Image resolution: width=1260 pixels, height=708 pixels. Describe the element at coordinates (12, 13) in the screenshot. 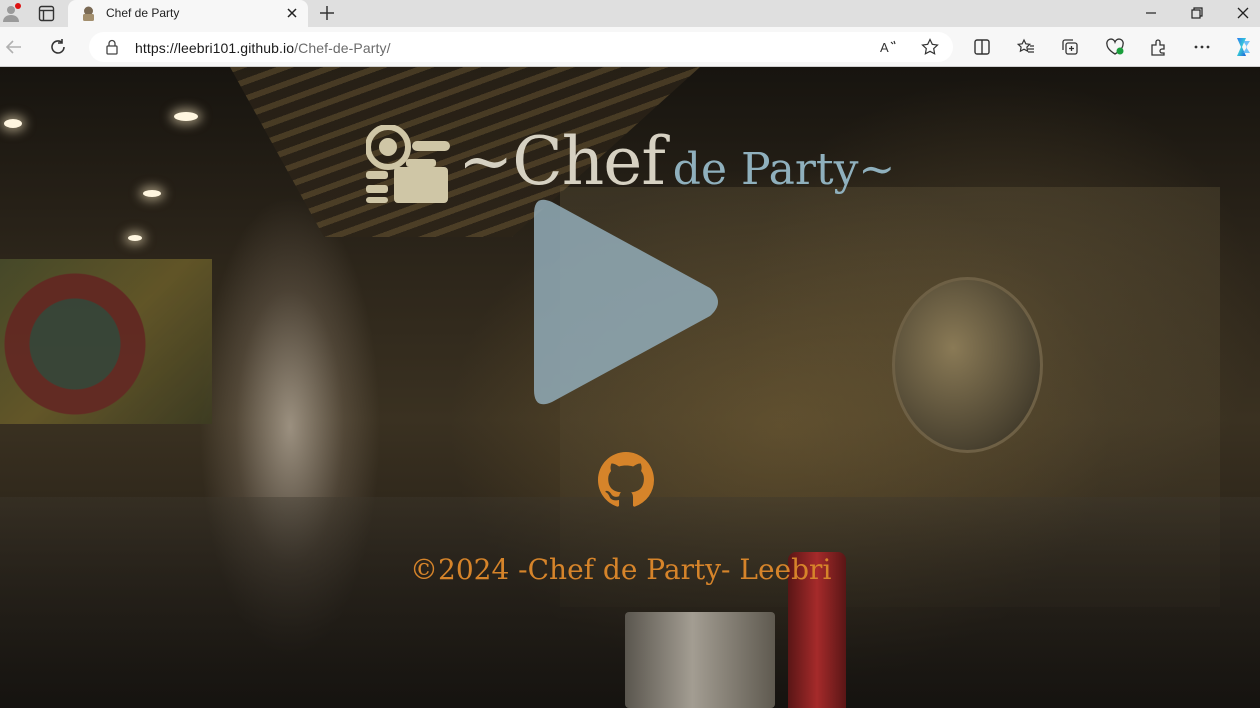

I see `profile-icon` at that location.